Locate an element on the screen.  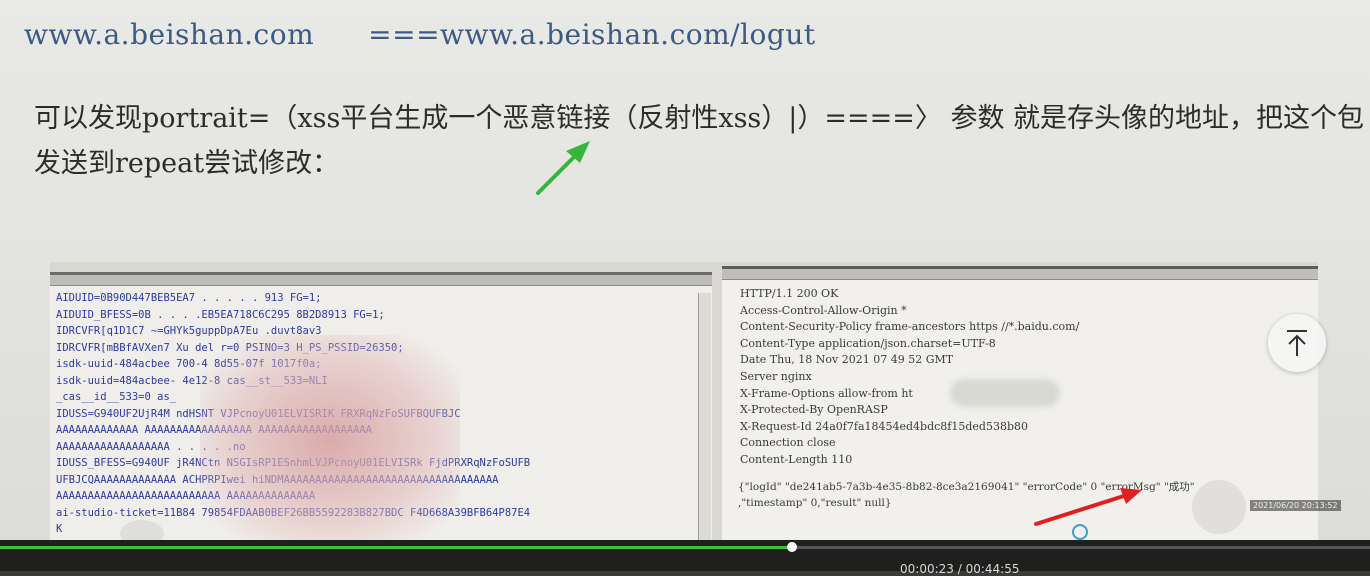
response-header-line: Connection close is located at coordinates (788, 443).